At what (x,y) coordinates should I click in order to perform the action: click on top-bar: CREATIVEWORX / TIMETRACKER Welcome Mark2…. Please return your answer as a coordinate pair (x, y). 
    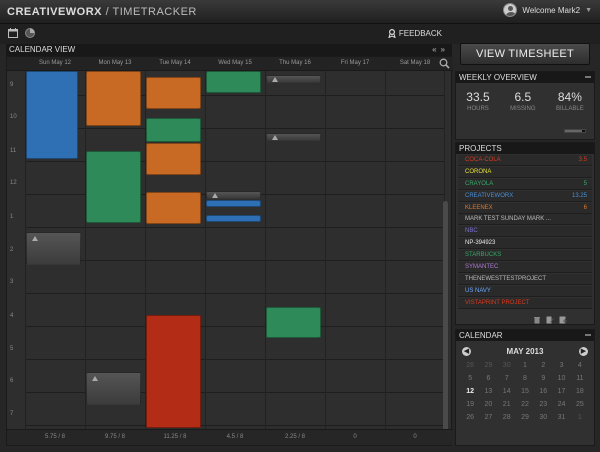
    Looking at the image, I should click on (300, 12).